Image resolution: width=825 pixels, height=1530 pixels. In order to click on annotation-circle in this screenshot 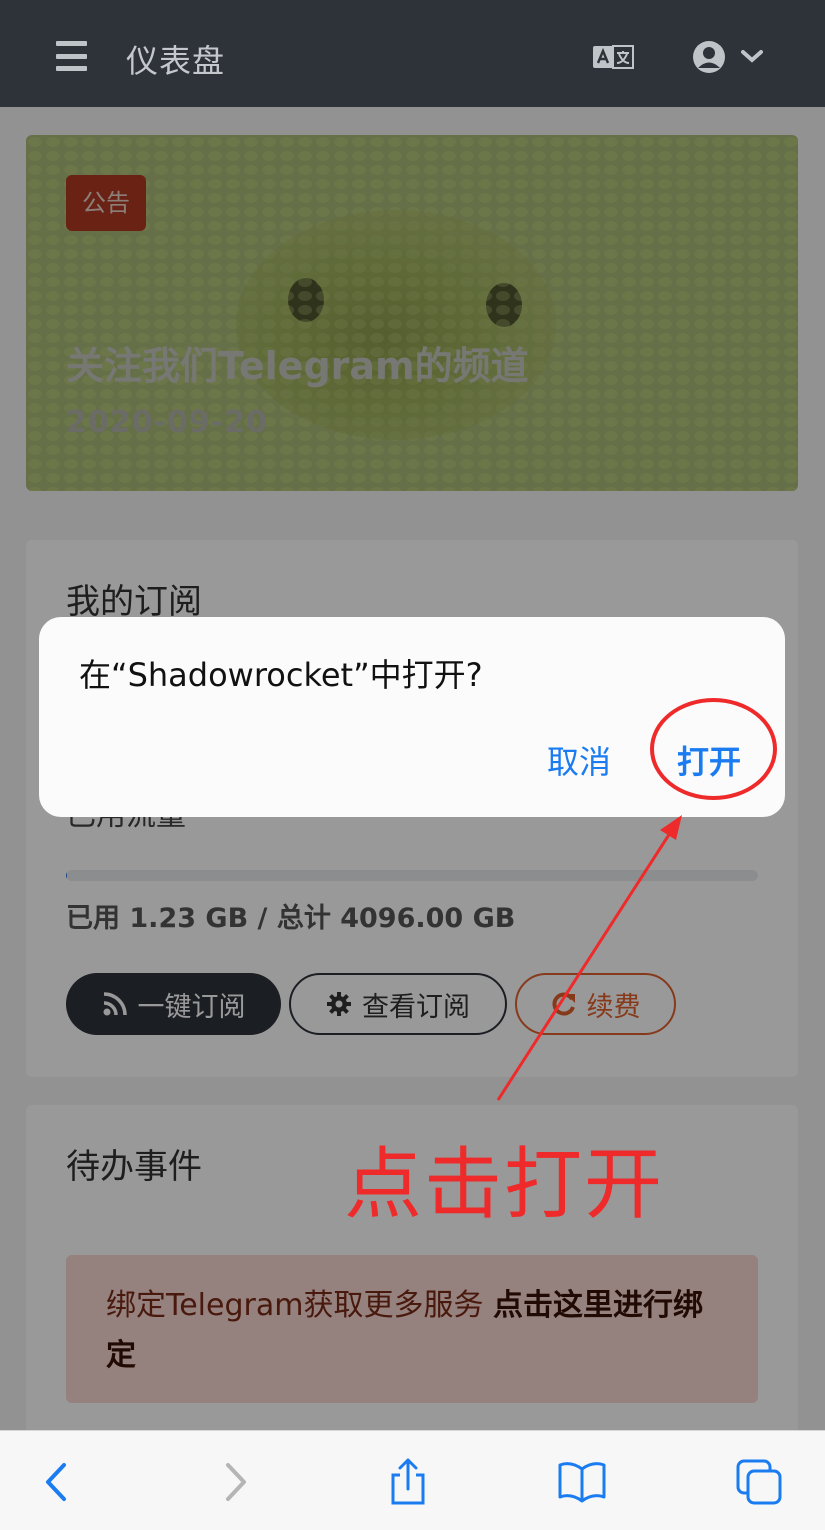, I will do `click(713, 749)`.